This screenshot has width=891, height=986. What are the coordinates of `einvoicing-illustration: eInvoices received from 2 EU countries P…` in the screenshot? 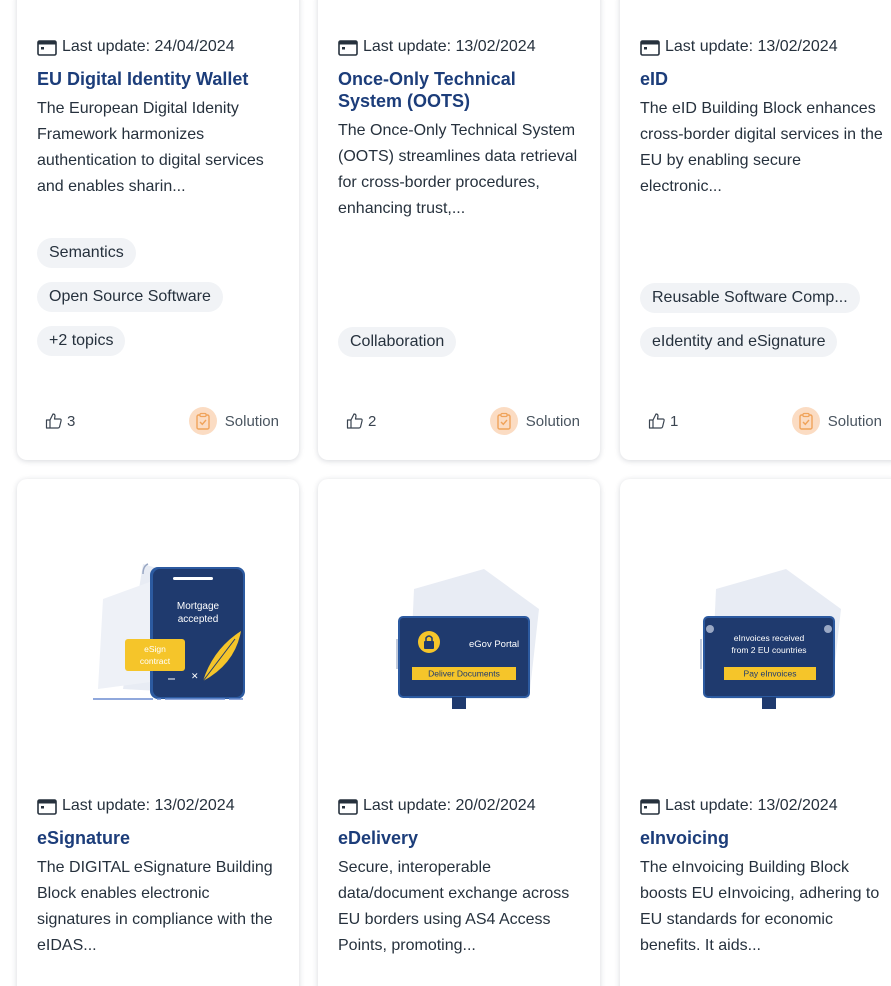 It's located at (770, 639).